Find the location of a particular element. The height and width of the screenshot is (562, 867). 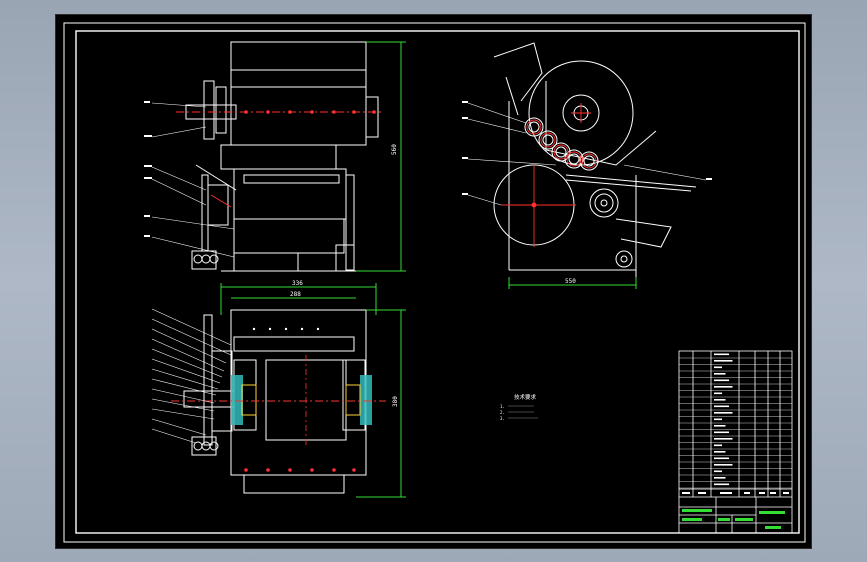

side-width-label: 550 is located at coordinates (570, 281).